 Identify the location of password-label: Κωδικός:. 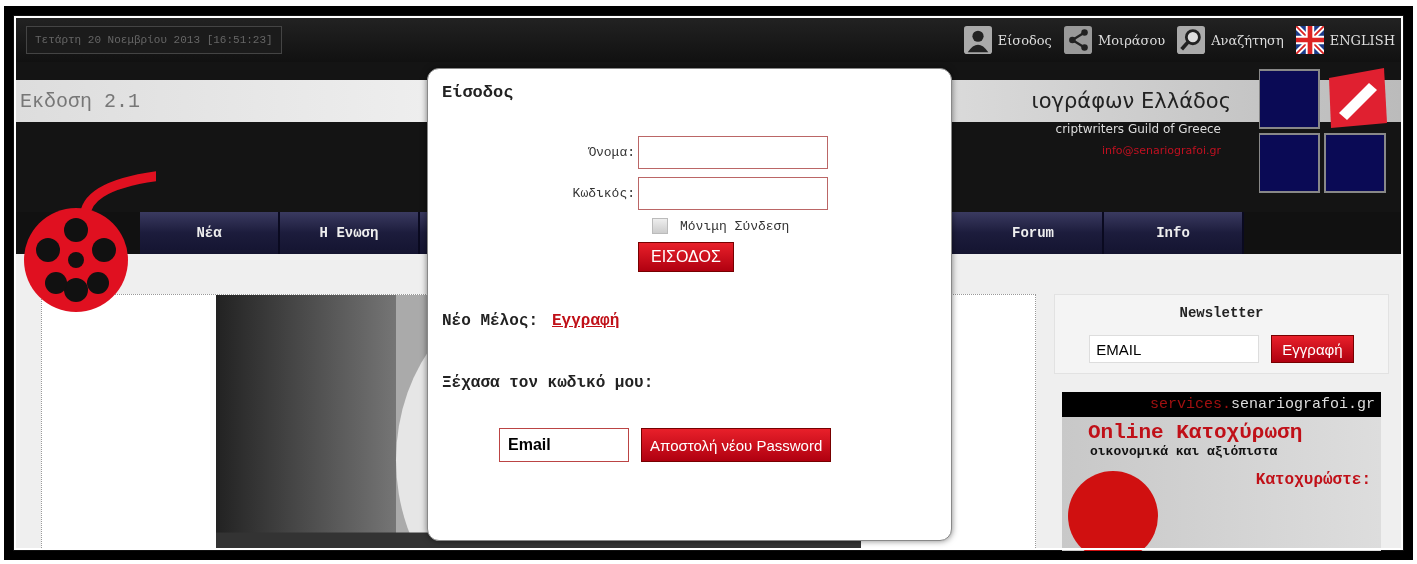
(603, 193).